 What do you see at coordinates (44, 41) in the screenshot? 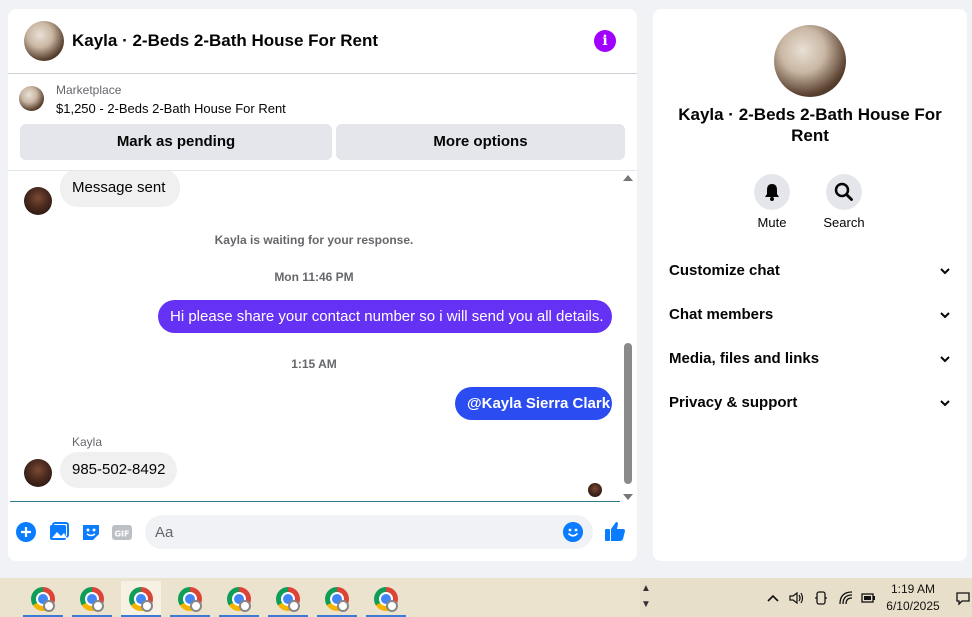
I see `conversation-avatar` at bounding box center [44, 41].